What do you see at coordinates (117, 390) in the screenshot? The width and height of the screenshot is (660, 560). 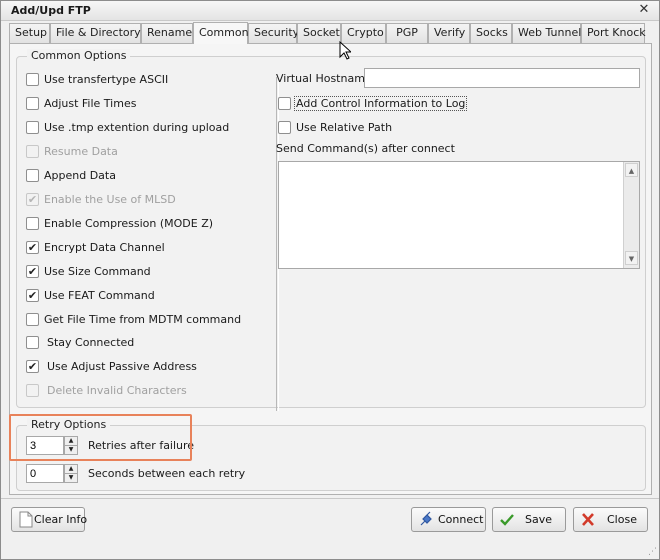 I see `checkbox-label: Delete Invalid Characters` at bounding box center [117, 390].